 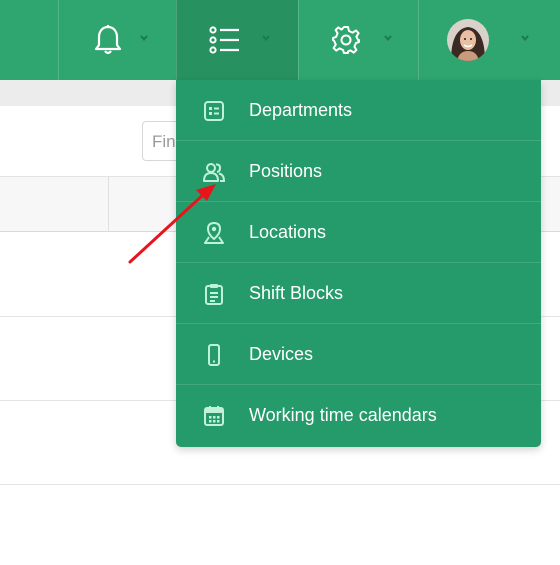 What do you see at coordinates (214, 111) in the screenshot?
I see `department-list-icon` at bounding box center [214, 111].